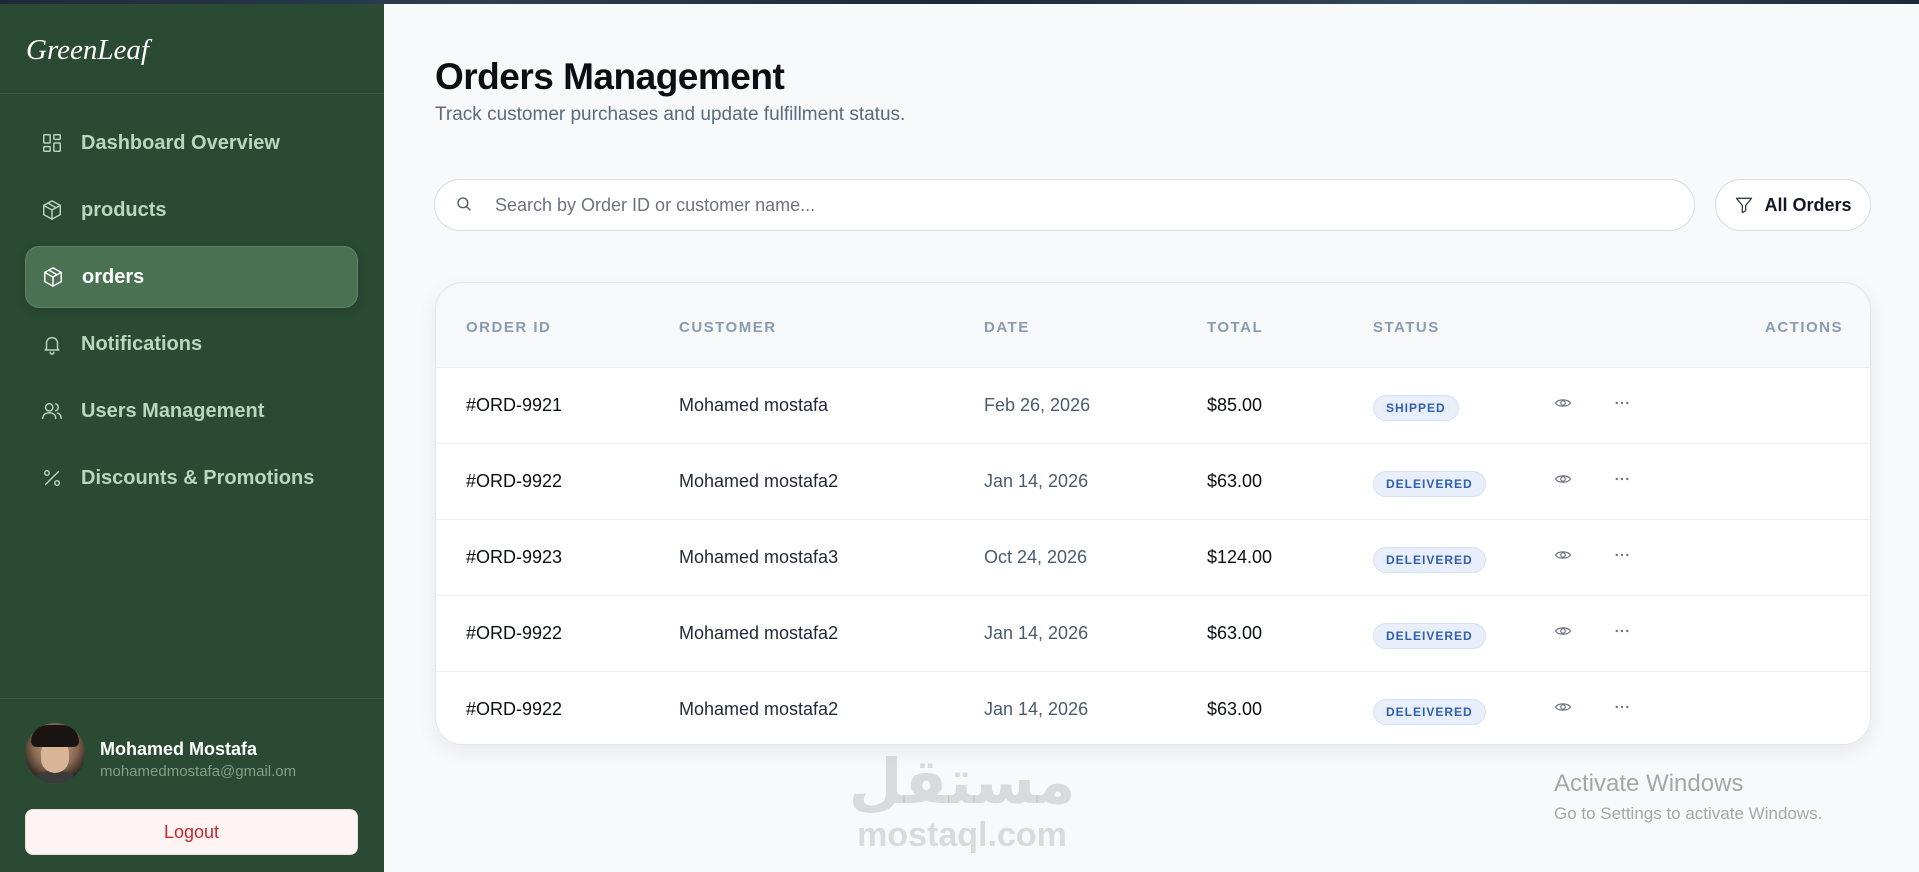  What do you see at coordinates (1688, 813) in the screenshot?
I see `activate-message: Go to Settings to activate Windows.` at bounding box center [1688, 813].